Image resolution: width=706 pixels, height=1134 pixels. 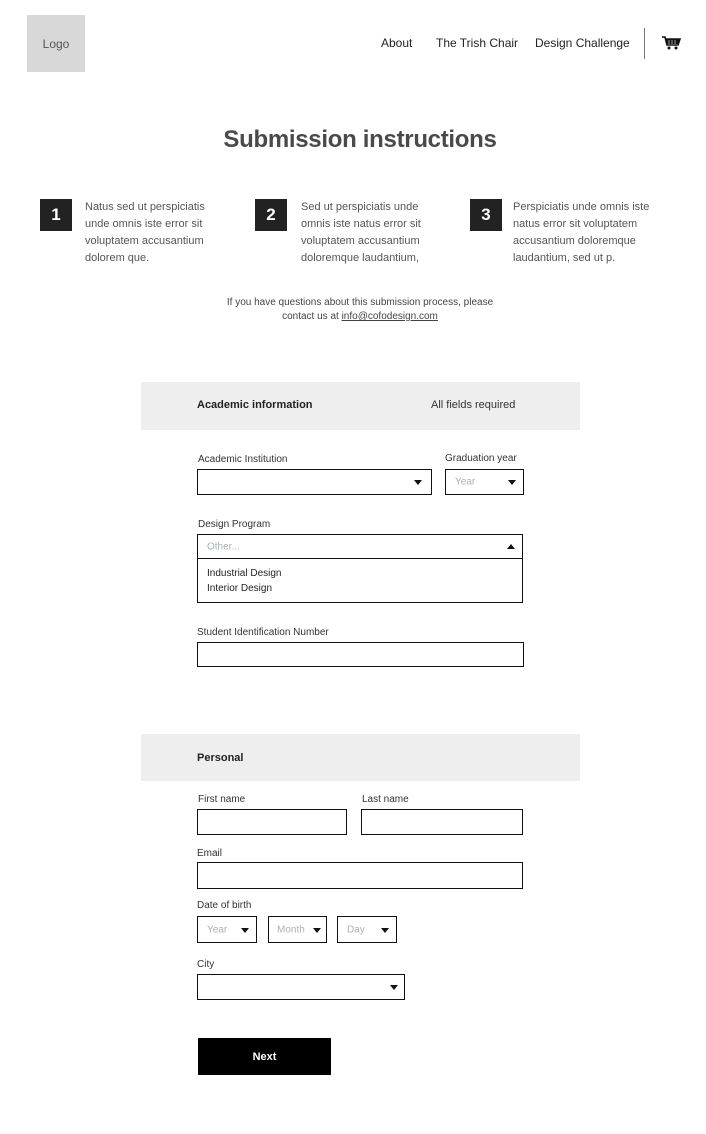 What do you see at coordinates (481, 458) in the screenshot?
I see `graduation-year-label: Graduation year` at bounding box center [481, 458].